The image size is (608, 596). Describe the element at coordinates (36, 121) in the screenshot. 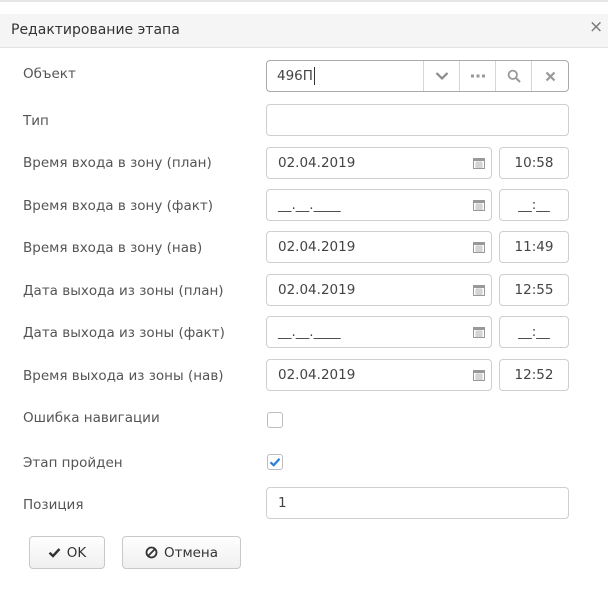

I see `type-label: Тип` at that location.